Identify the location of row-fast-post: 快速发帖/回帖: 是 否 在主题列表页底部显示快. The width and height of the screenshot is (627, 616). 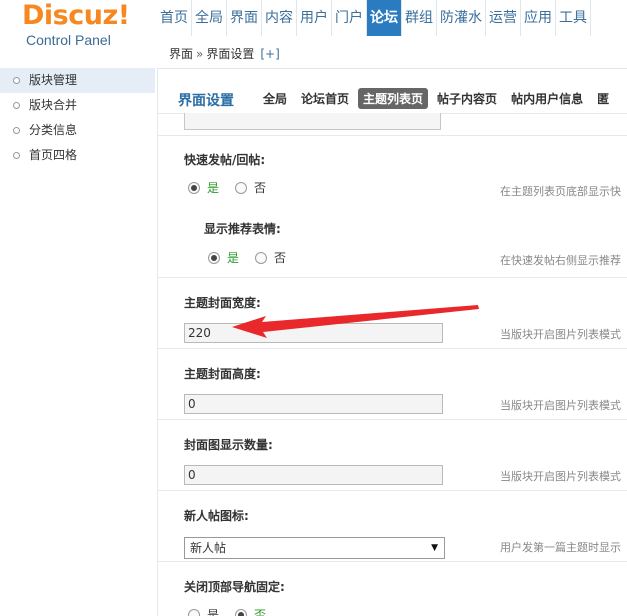
(392, 171).